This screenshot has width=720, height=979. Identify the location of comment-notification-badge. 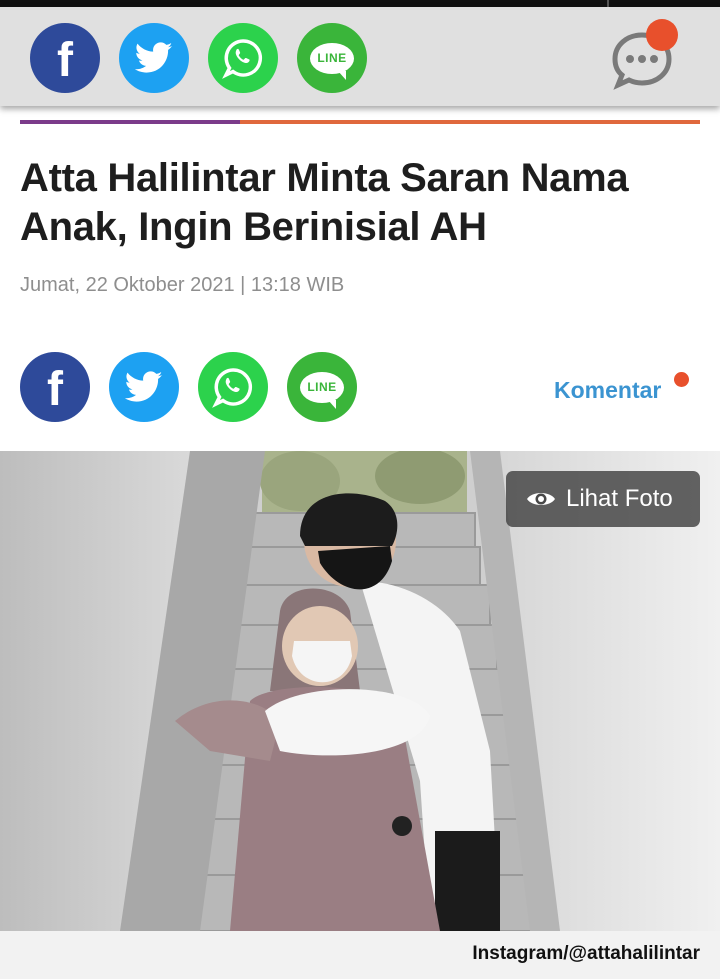
(662, 35).